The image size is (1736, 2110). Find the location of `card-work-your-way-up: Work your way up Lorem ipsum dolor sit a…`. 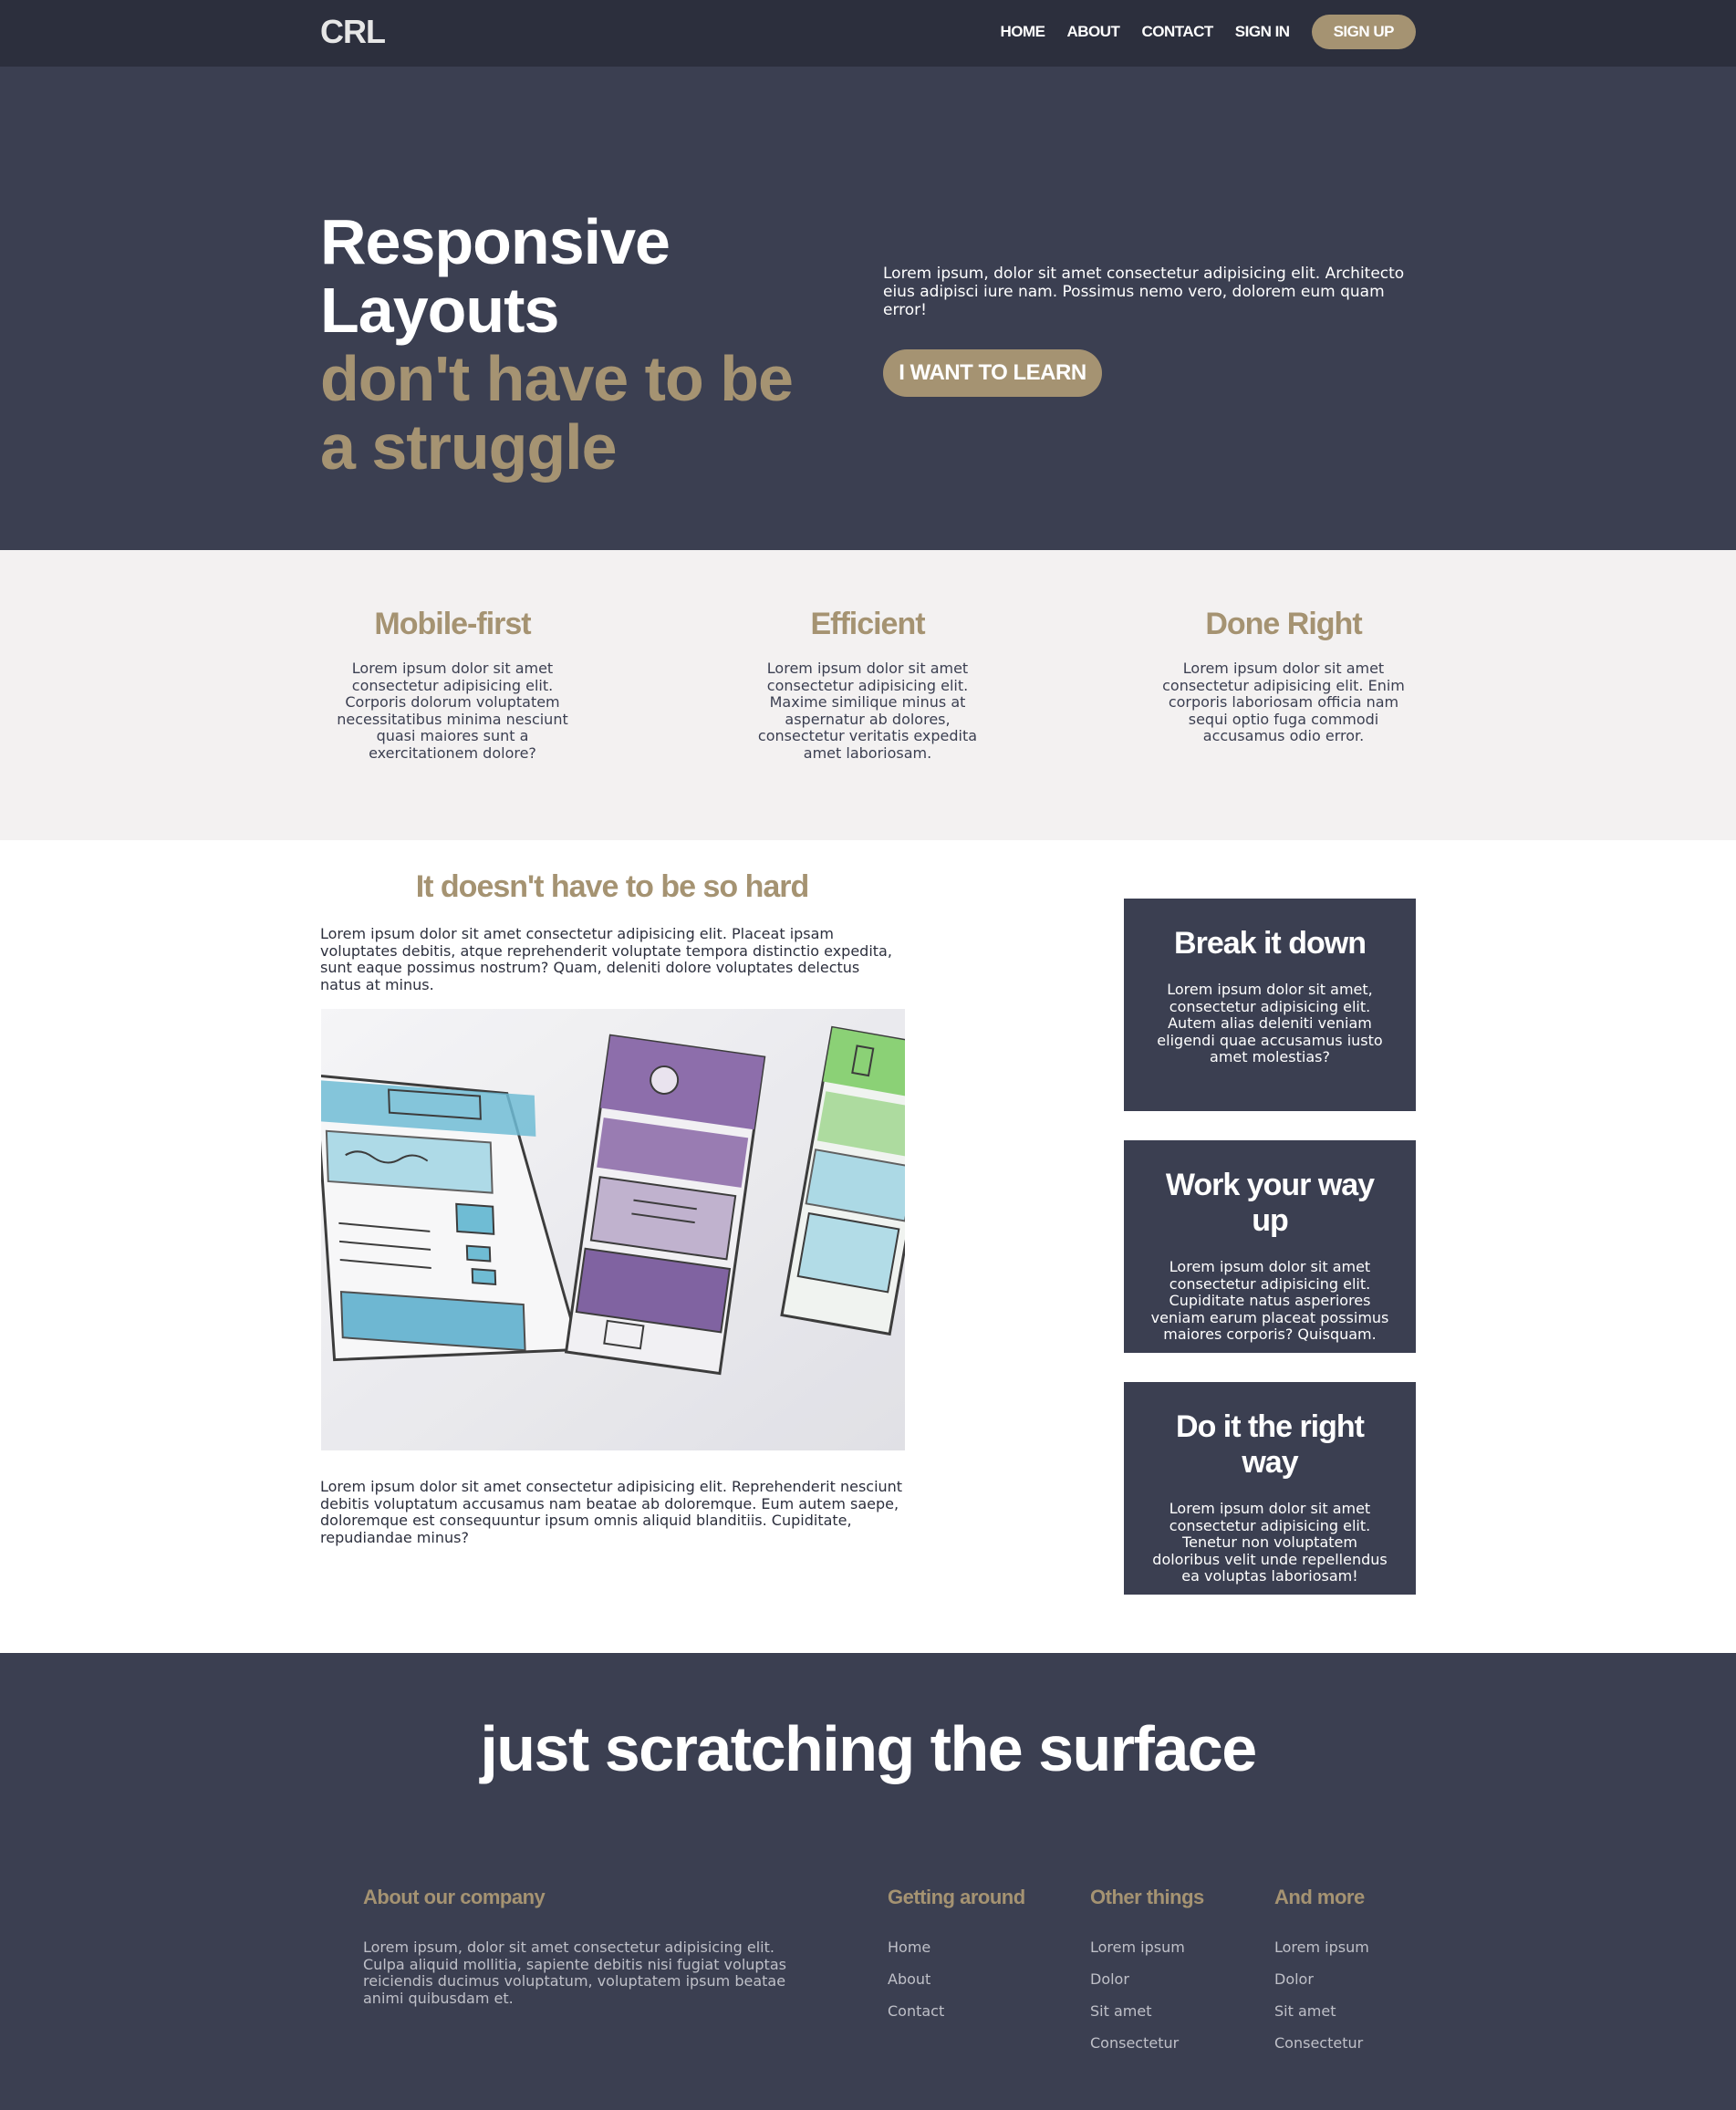

card-work-your-way-up: Work your way up Lorem ipsum dolor sit a… is located at coordinates (1270, 1246).